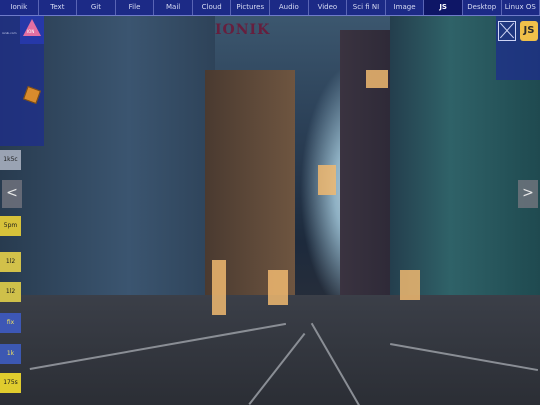  What do you see at coordinates (10, 160) in the screenshot?
I see `left-chip: 1k5c` at bounding box center [10, 160].